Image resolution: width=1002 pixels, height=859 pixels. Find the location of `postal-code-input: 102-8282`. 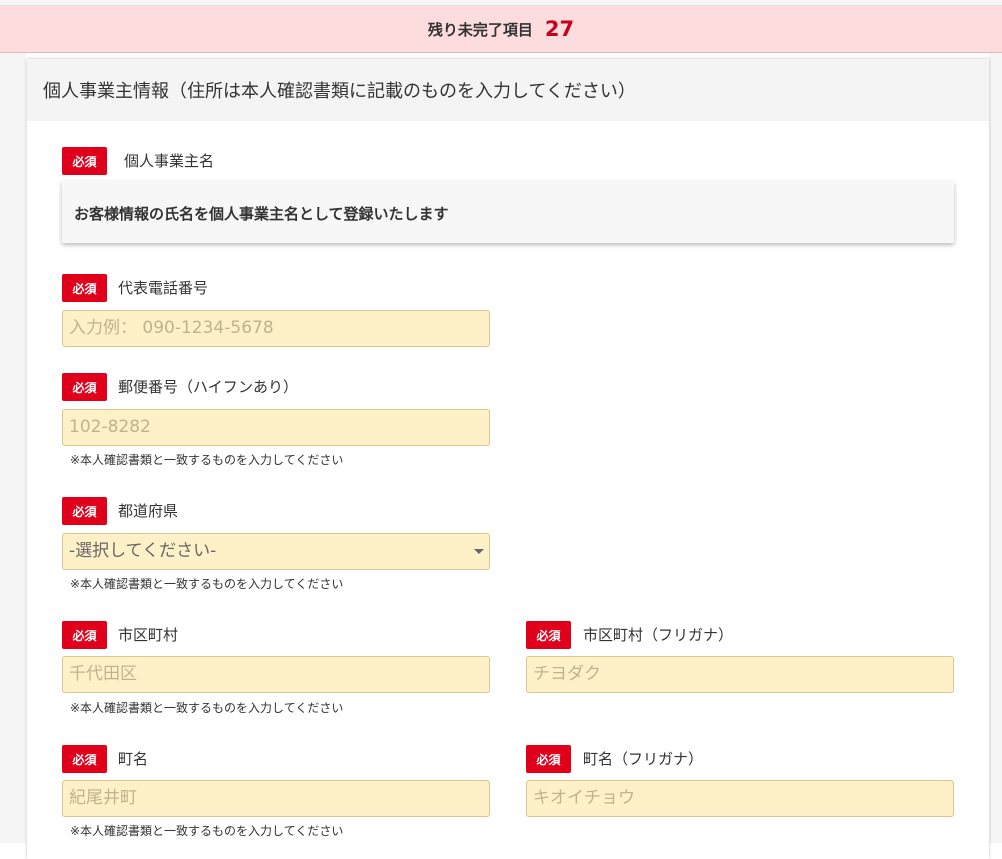

postal-code-input: 102-8282 is located at coordinates (276, 427).